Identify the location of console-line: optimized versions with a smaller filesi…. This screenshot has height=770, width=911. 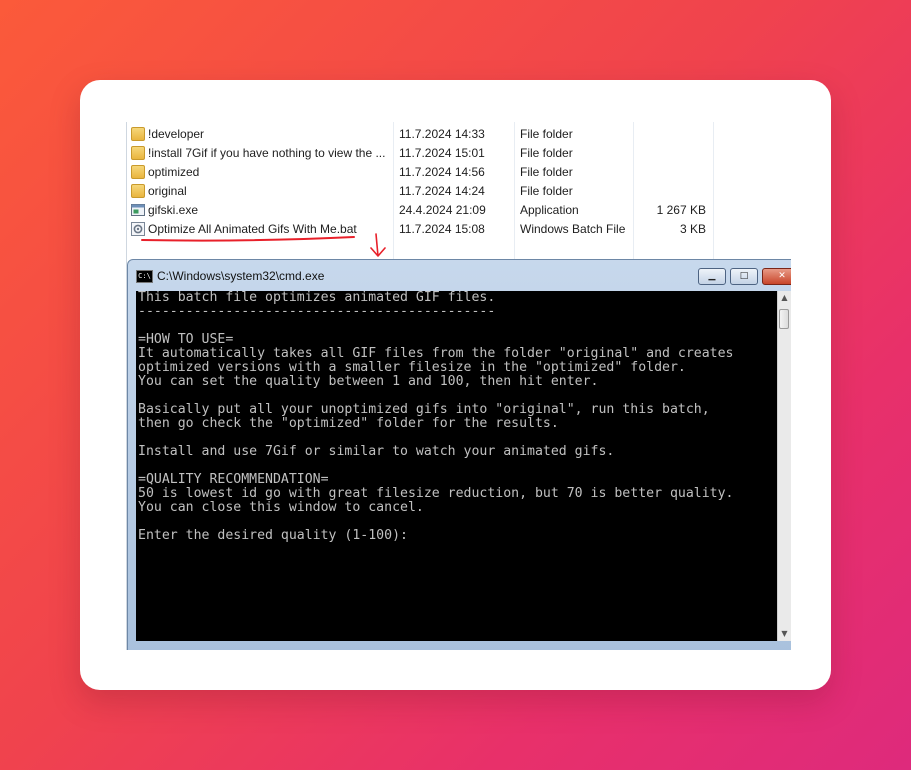
(412, 367).